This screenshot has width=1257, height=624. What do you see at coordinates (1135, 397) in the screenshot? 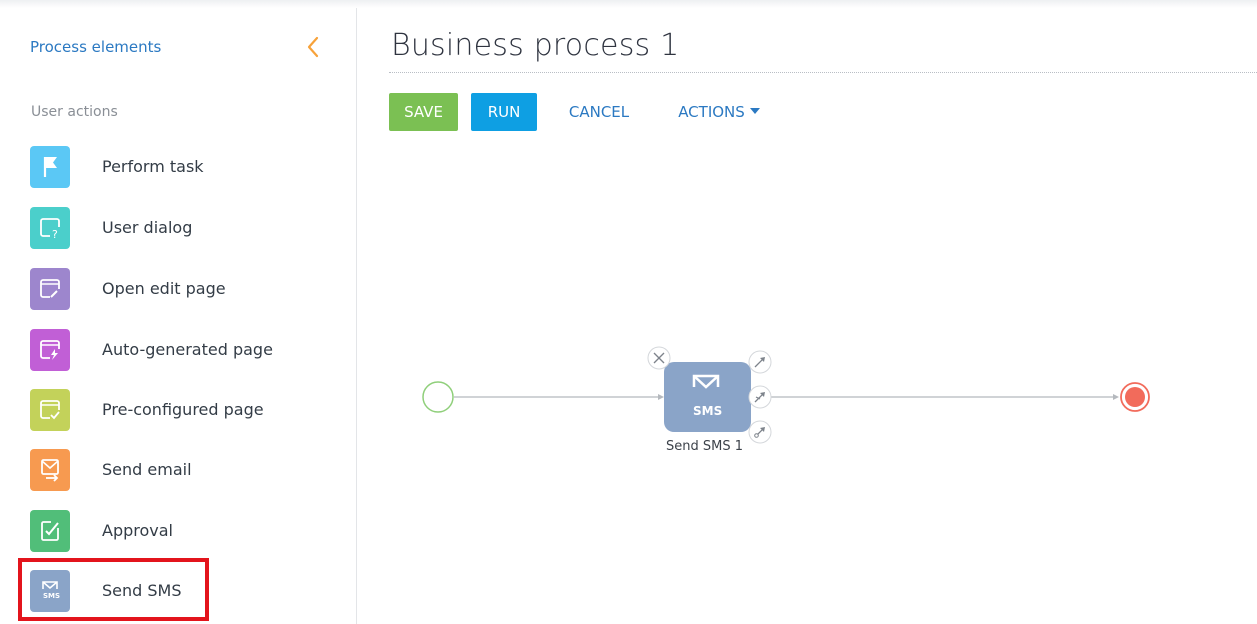
I see `end-event` at bounding box center [1135, 397].